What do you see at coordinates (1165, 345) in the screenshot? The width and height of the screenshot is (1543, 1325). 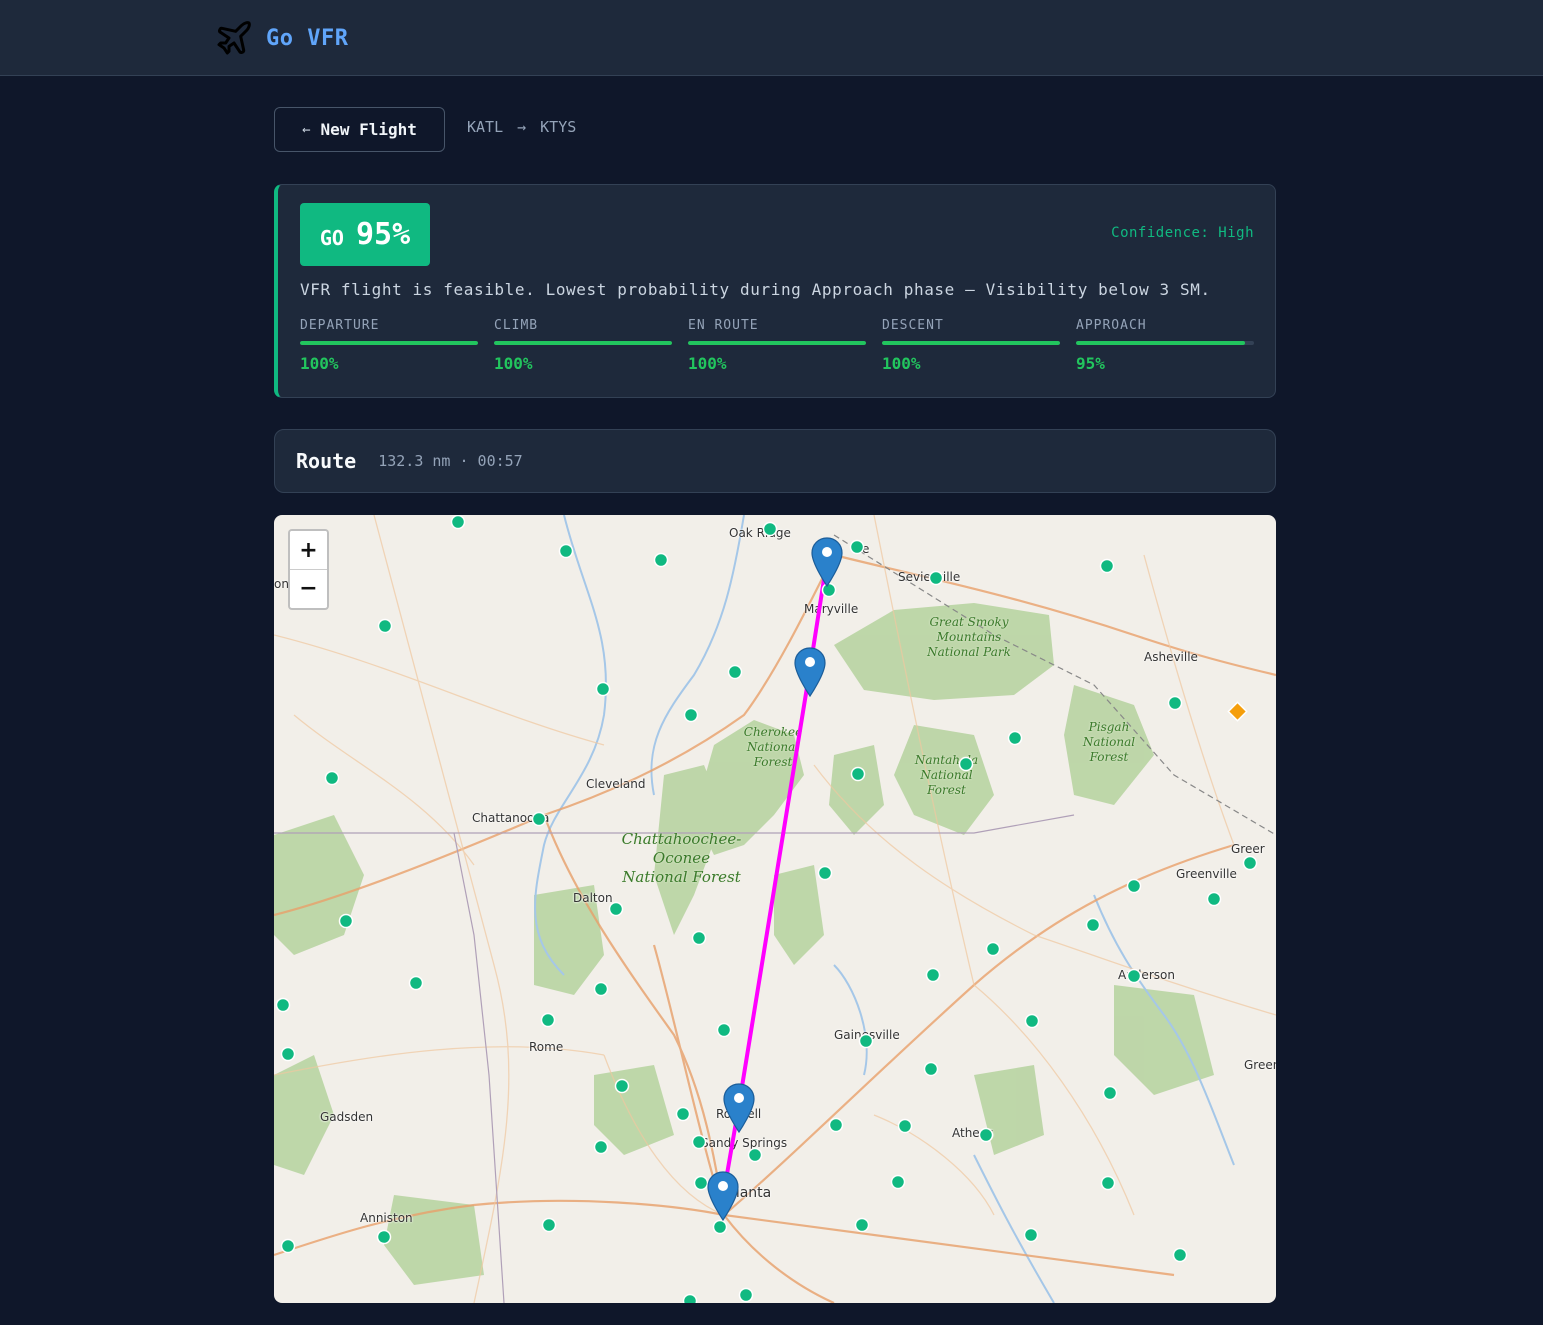 I see `phase-approach: APPROACH 95%` at bounding box center [1165, 345].